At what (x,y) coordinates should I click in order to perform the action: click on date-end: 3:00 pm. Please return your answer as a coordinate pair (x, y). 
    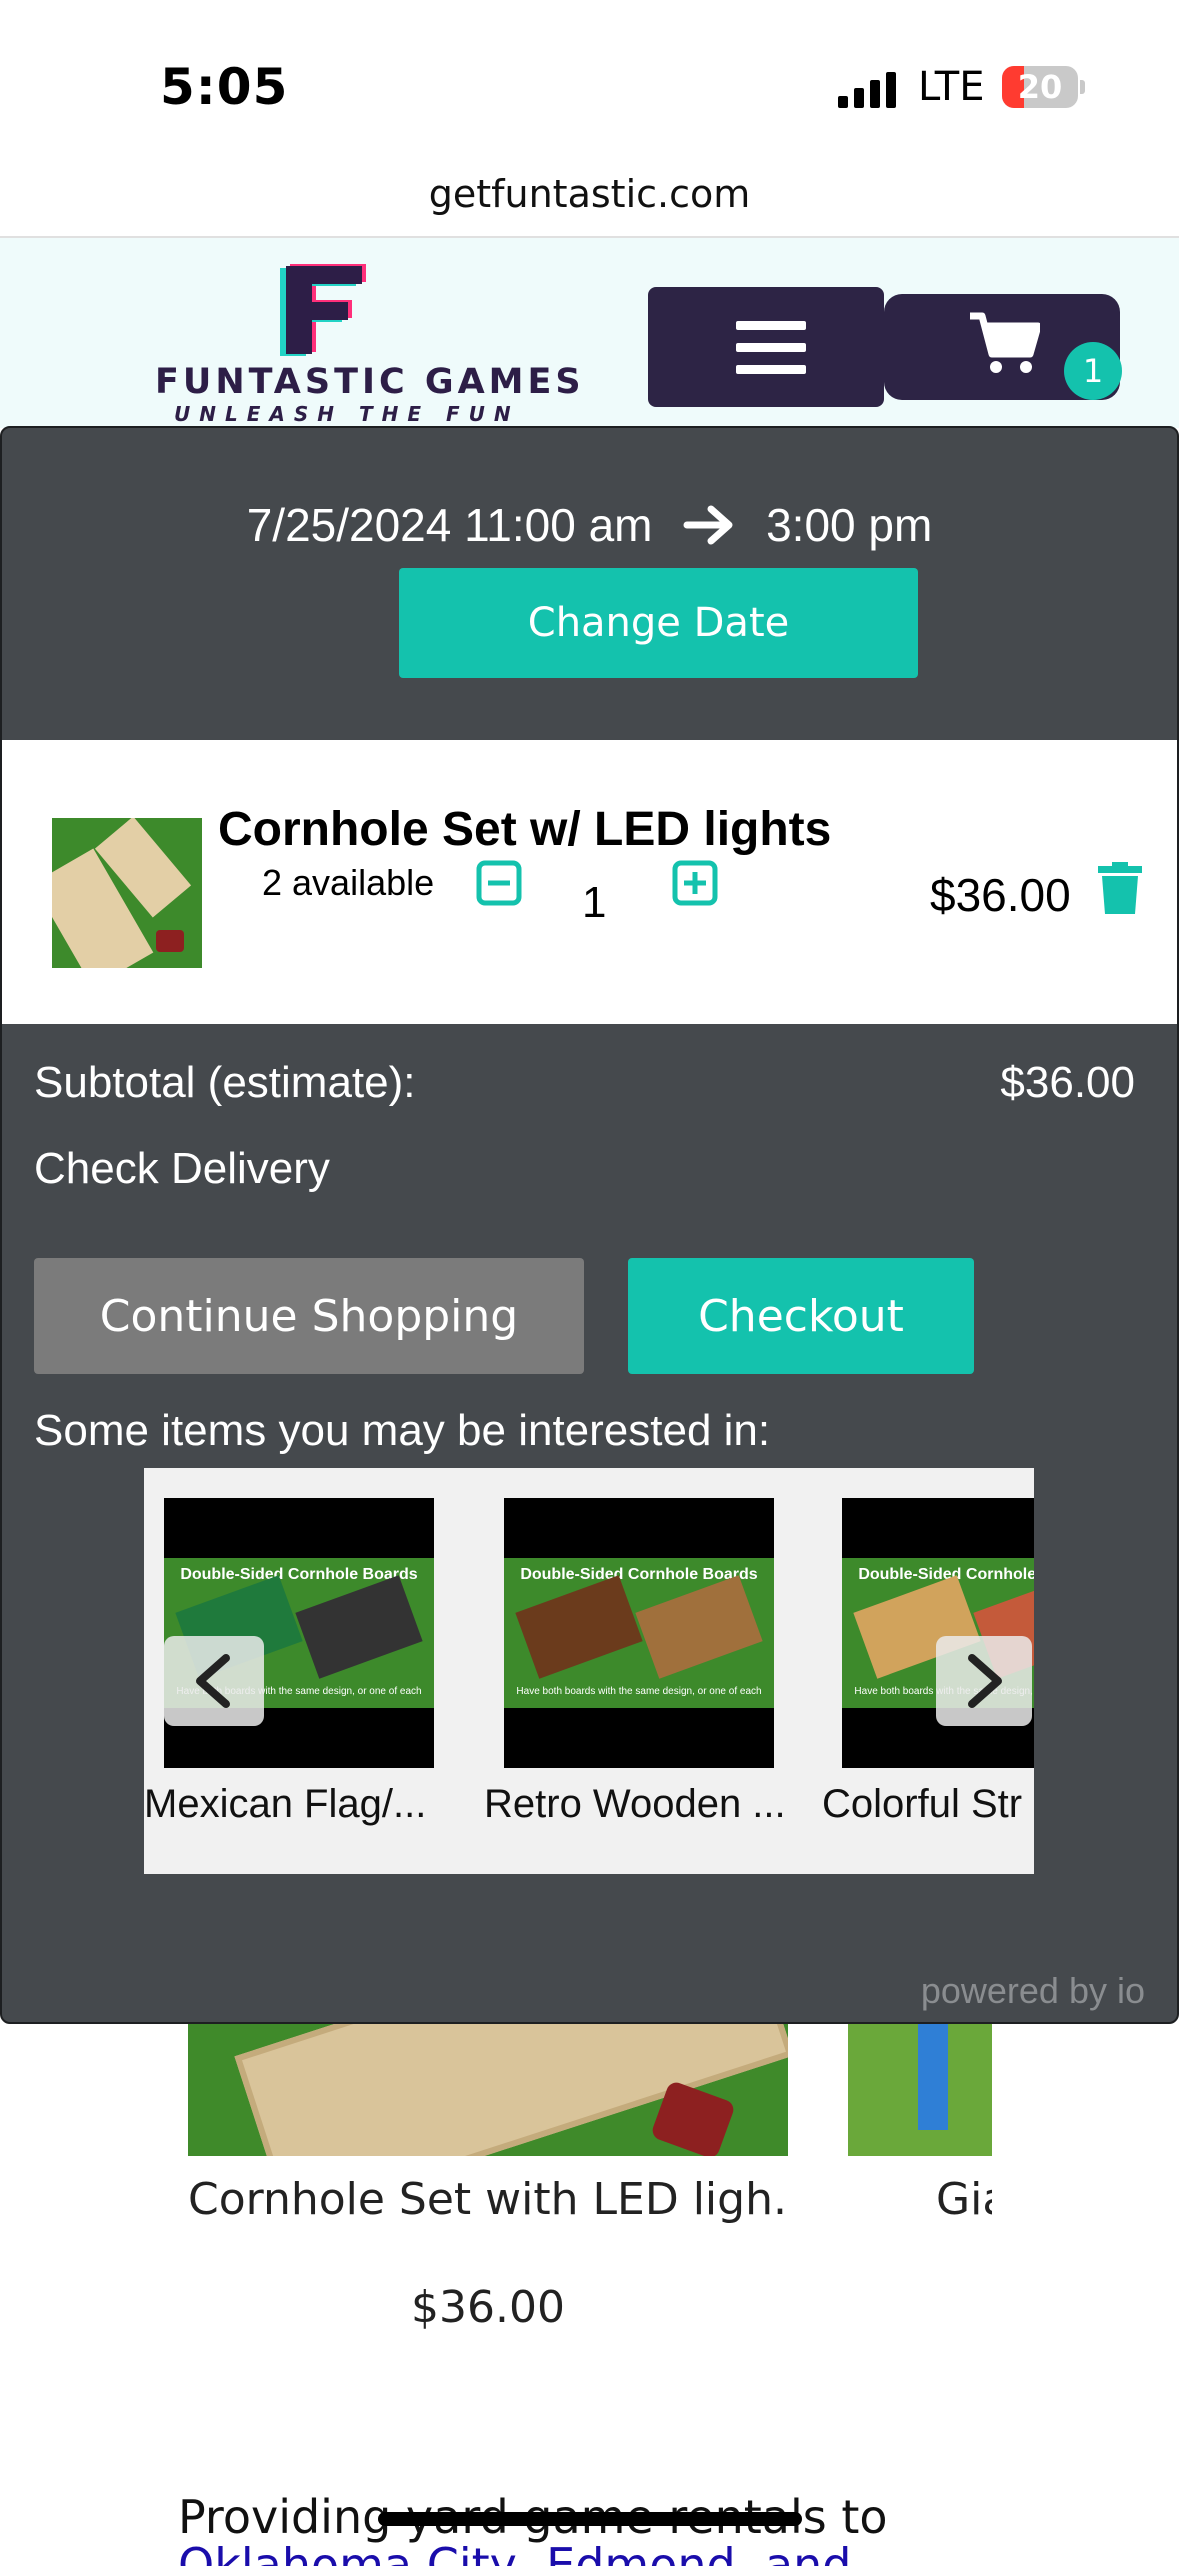
    Looking at the image, I should click on (849, 525).